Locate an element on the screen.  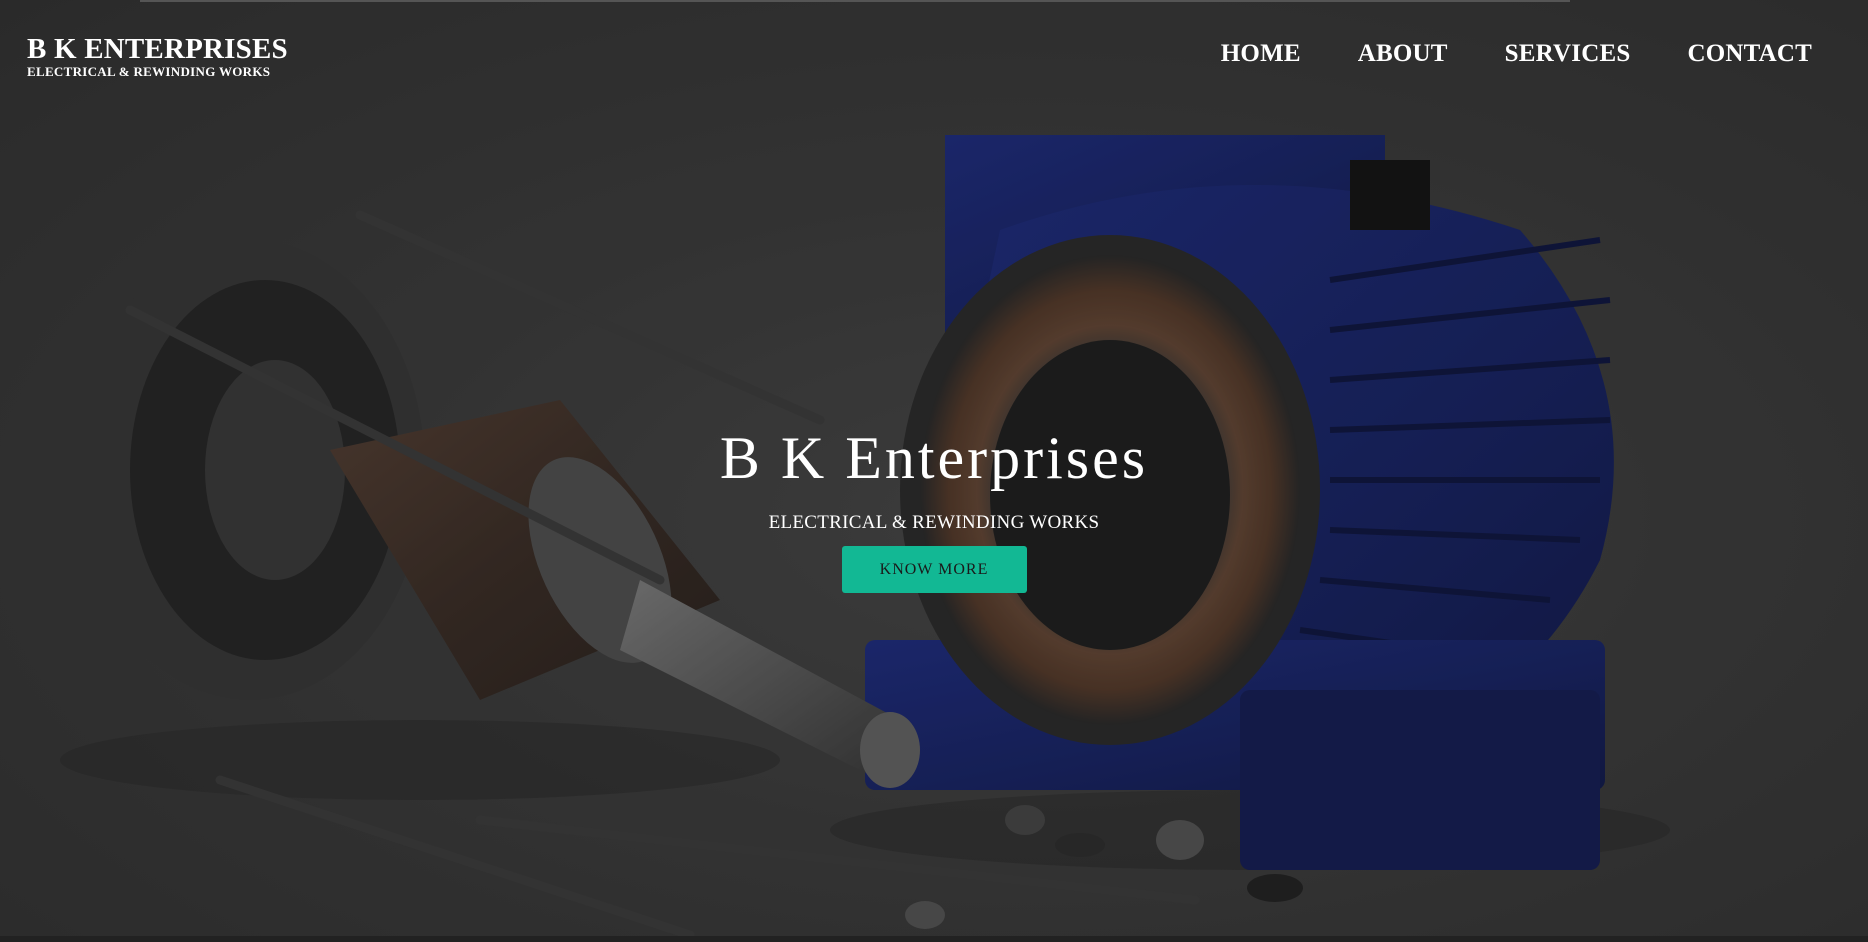
nav-item-about: ABOUT is located at coordinates (1403, 54).